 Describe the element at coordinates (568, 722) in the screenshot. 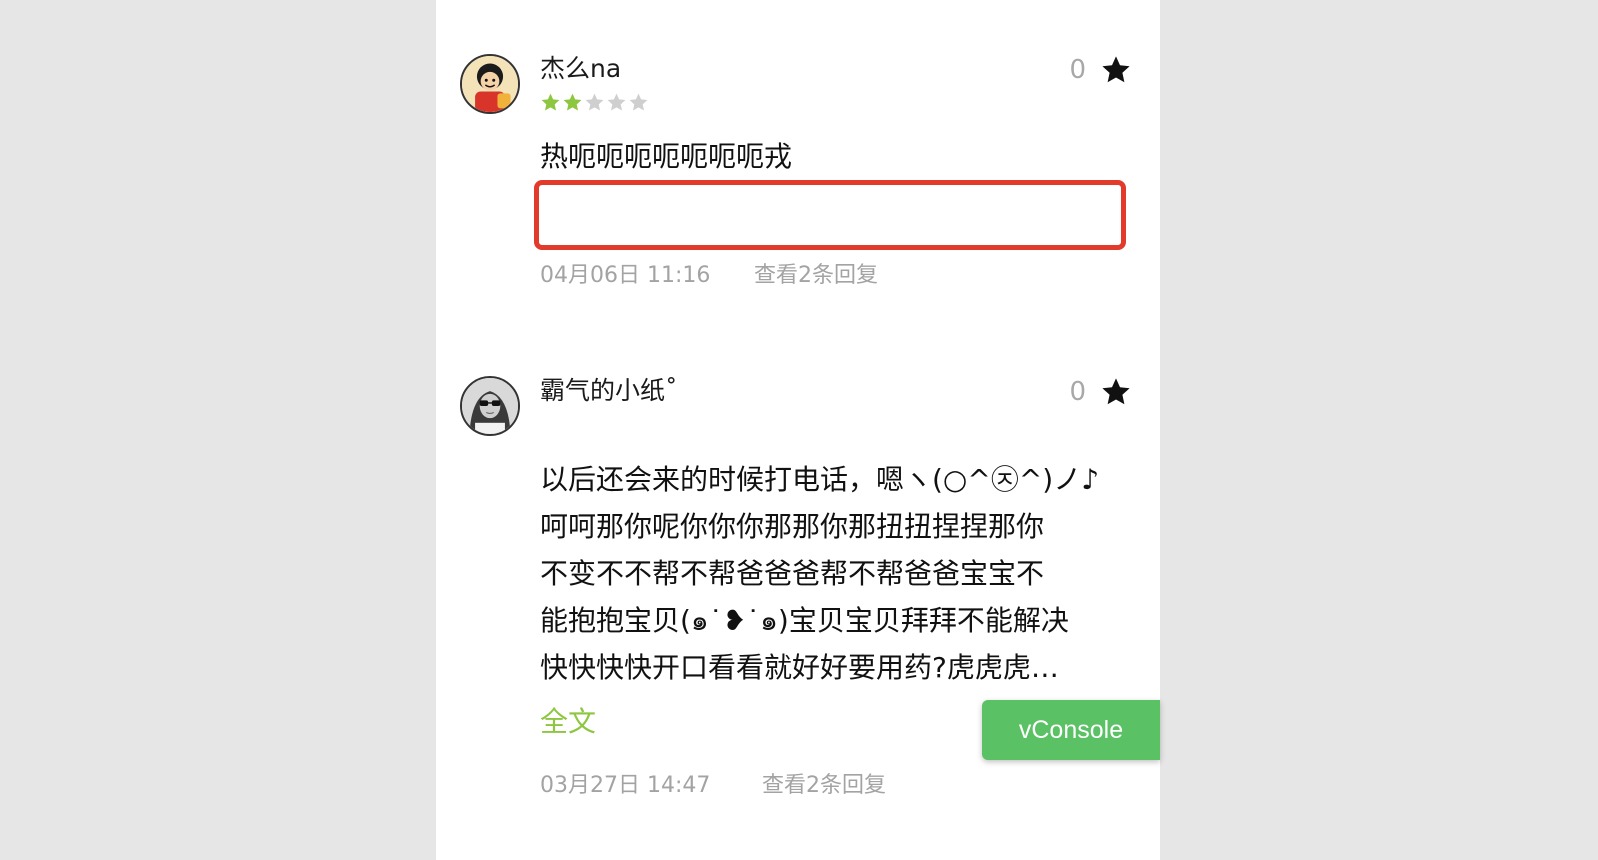

I see `full-text-link: 全文` at that location.